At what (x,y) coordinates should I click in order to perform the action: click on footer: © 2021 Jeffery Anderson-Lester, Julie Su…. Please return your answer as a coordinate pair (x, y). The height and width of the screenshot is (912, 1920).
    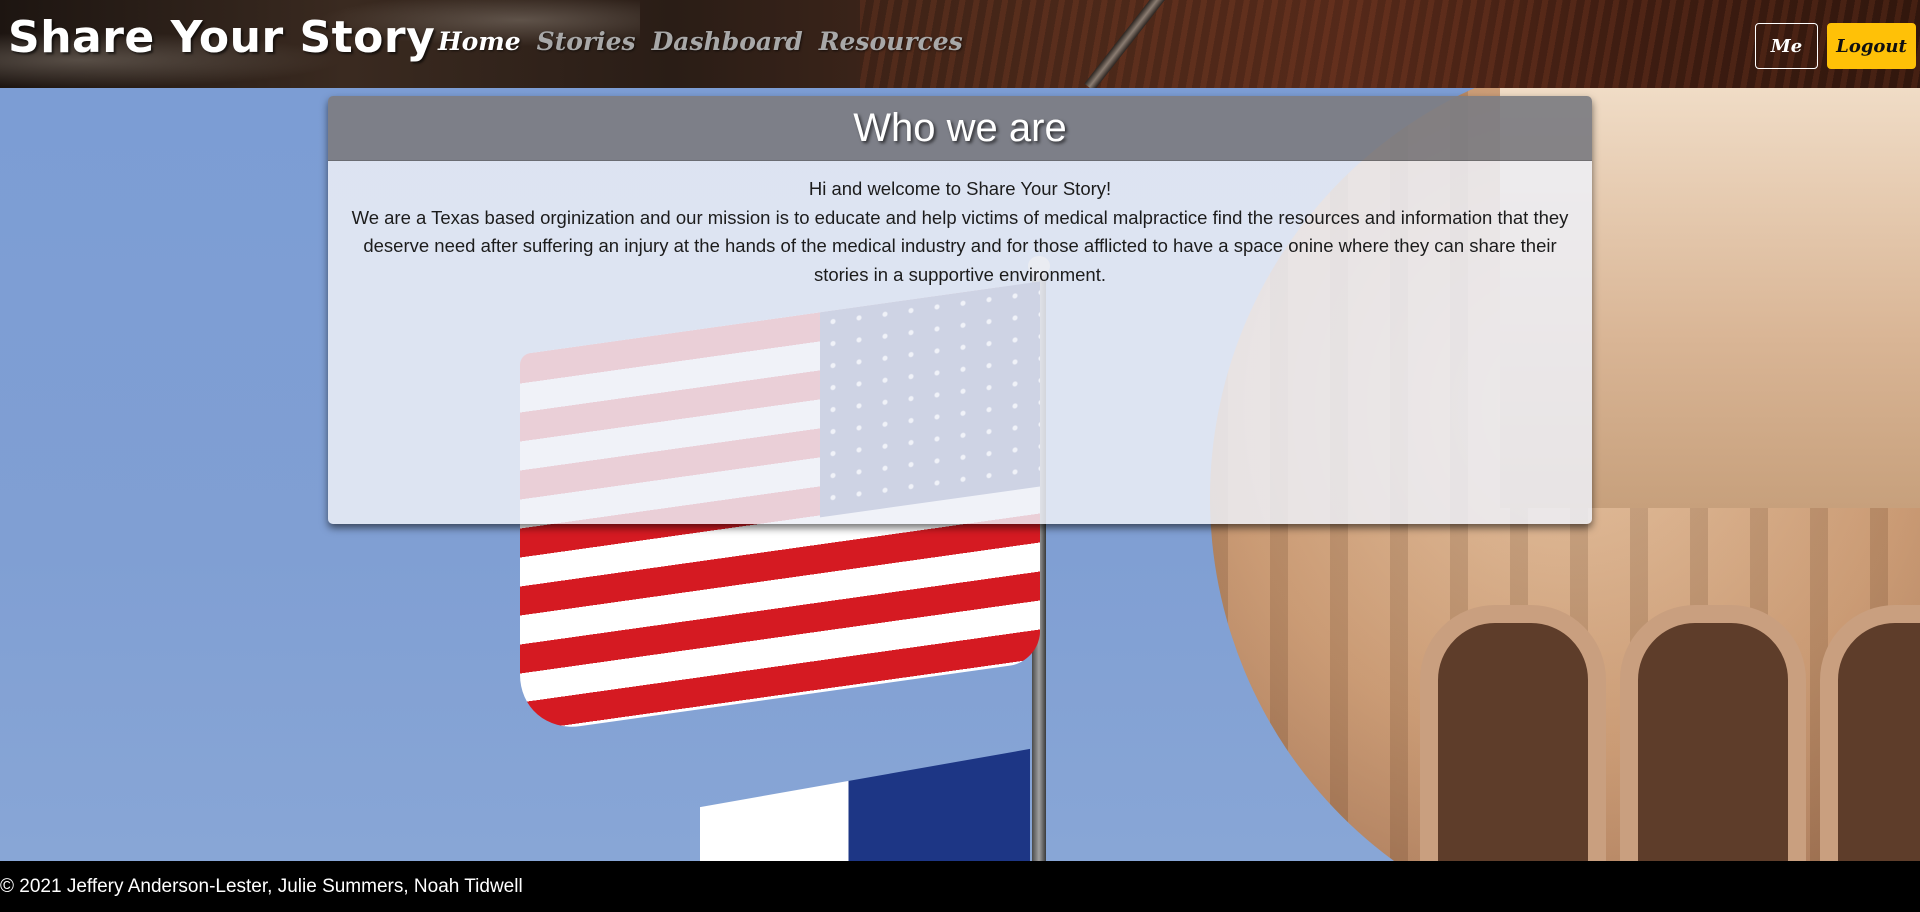
    Looking at the image, I should click on (960, 886).